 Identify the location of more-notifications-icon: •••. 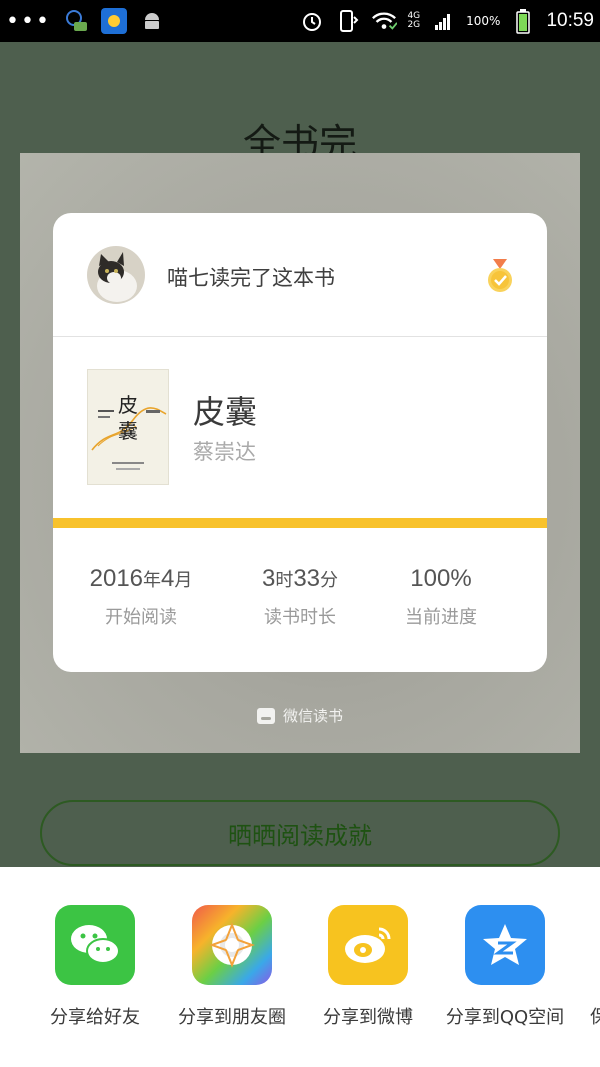
(28, 21).